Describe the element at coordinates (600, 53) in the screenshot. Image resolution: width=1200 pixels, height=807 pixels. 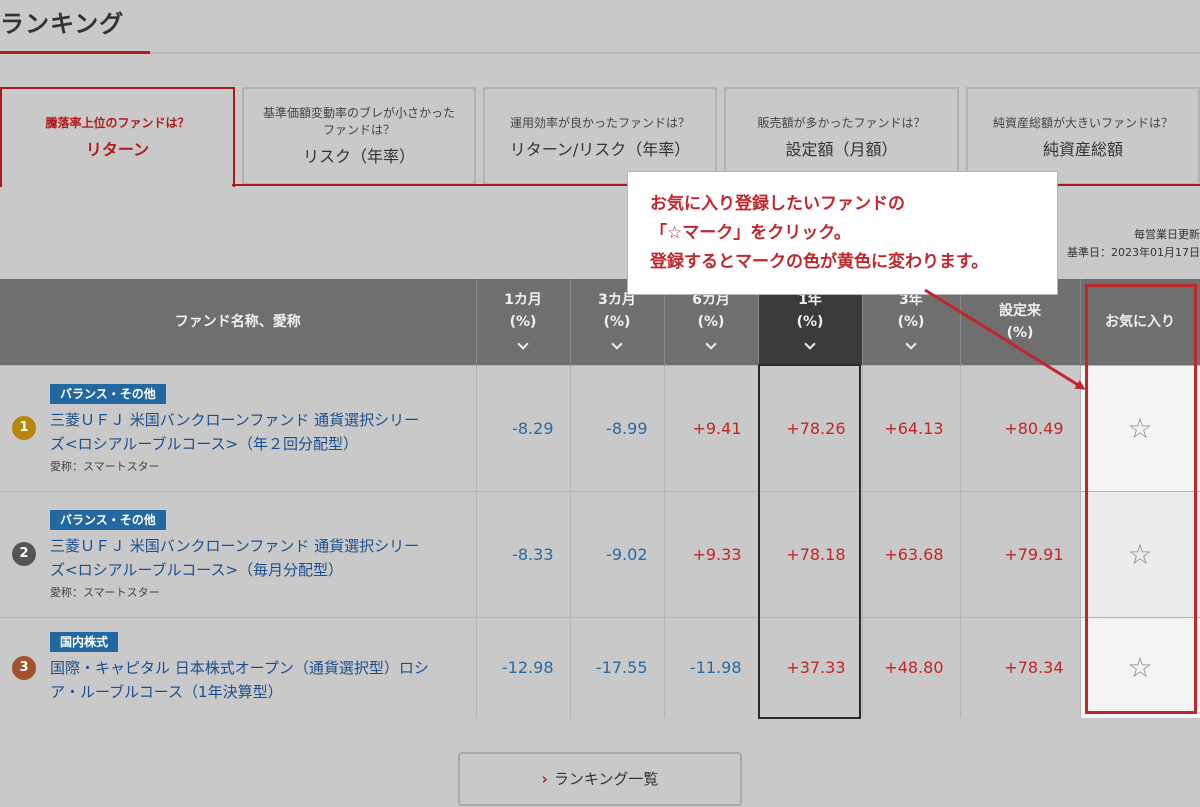
I see `title-divider` at that location.